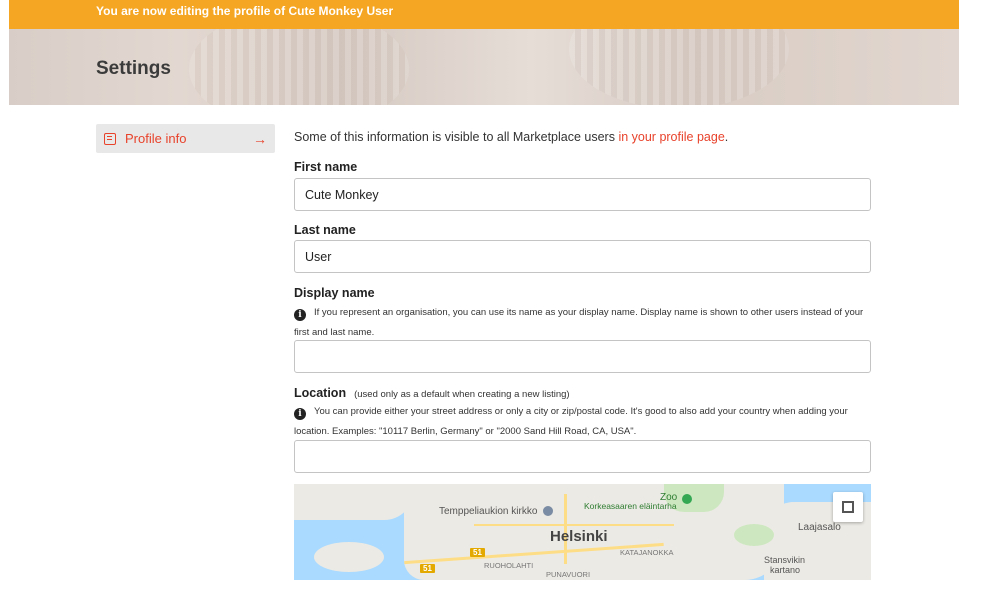 This screenshot has height=589, width=1000. I want to click on page-title: Settings, so click(133, 68).